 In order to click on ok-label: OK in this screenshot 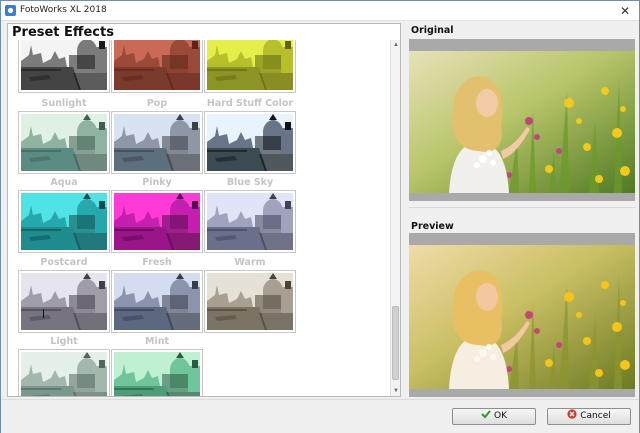, I will do `click(500, 416)`.